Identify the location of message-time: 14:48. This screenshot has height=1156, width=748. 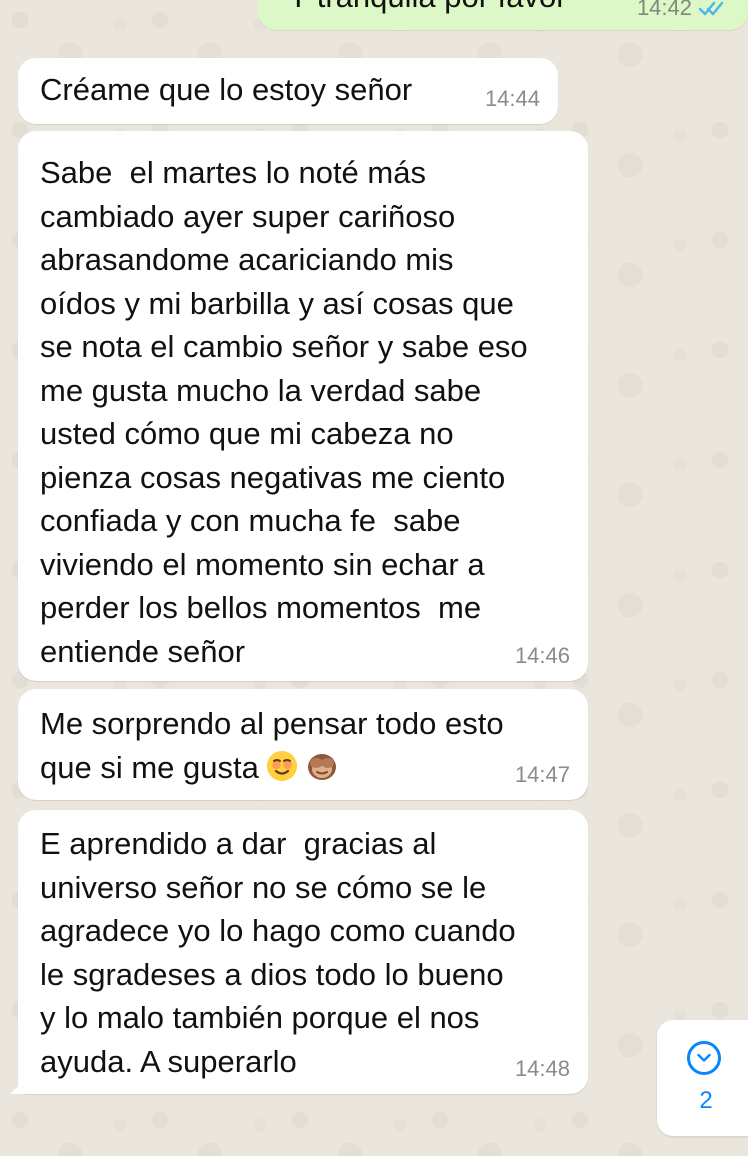
(542, 1068).